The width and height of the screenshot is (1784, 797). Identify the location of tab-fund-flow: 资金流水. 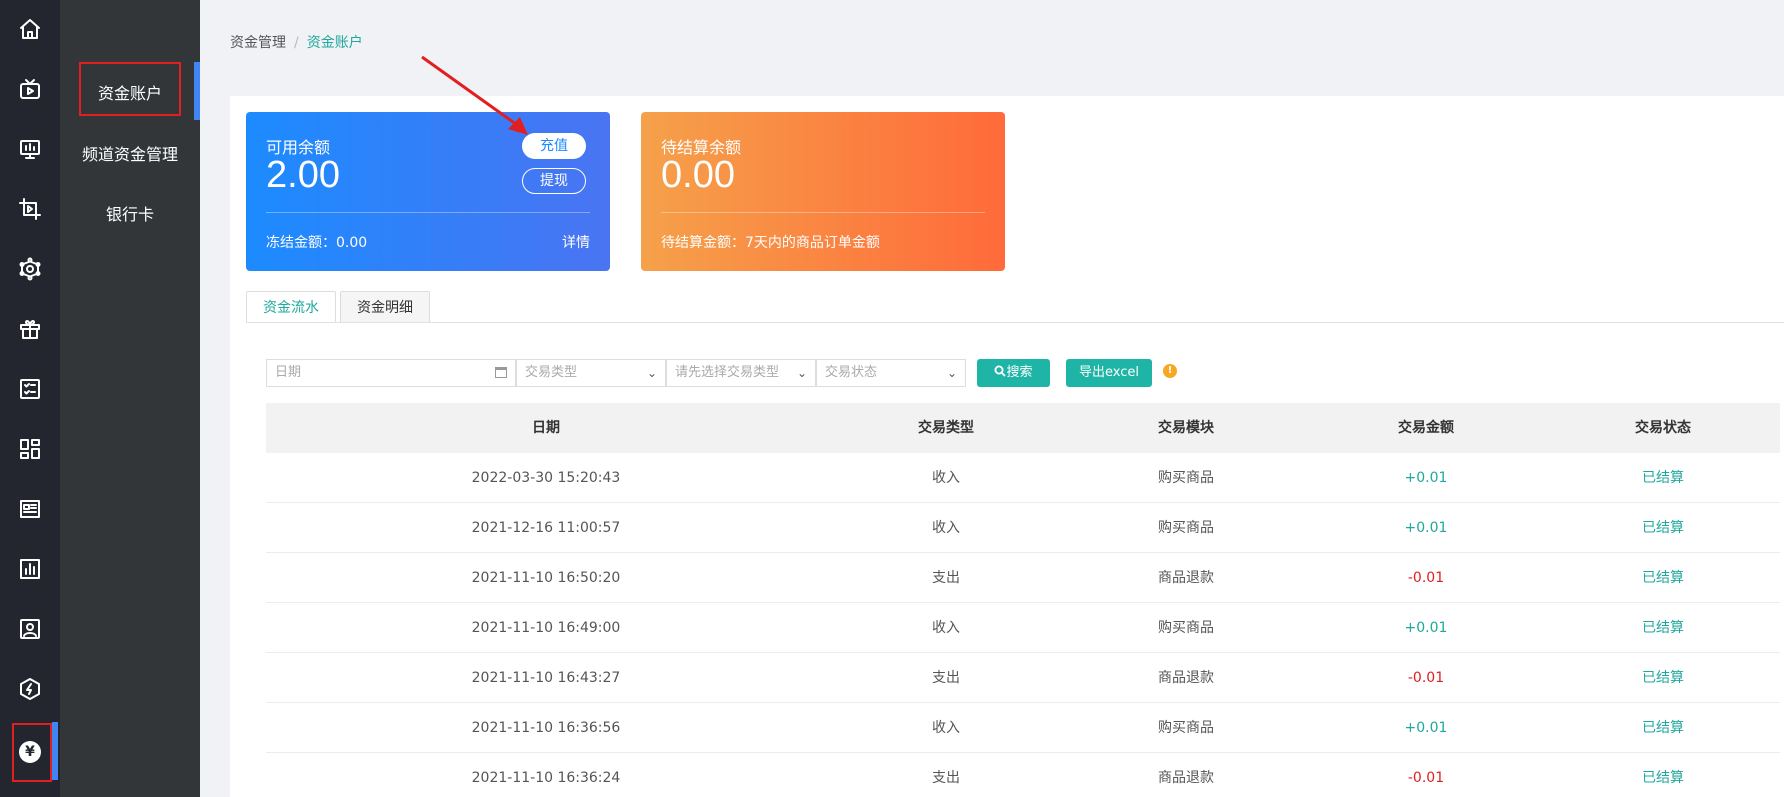
(291, 307).